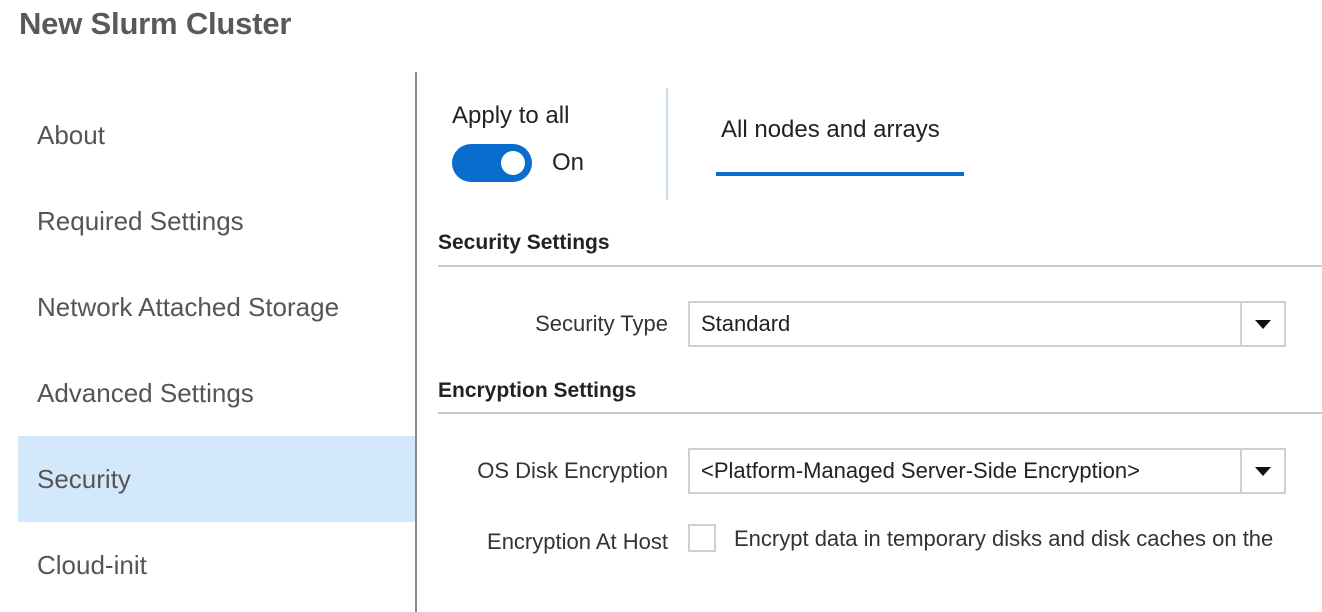 The width and height of the screenshot is (1322, 612). What do you see at coordinates (92, 564) in the screenshot?
I see `sidebar-item-label: Cloud-init` at bounding box center [92, 564].